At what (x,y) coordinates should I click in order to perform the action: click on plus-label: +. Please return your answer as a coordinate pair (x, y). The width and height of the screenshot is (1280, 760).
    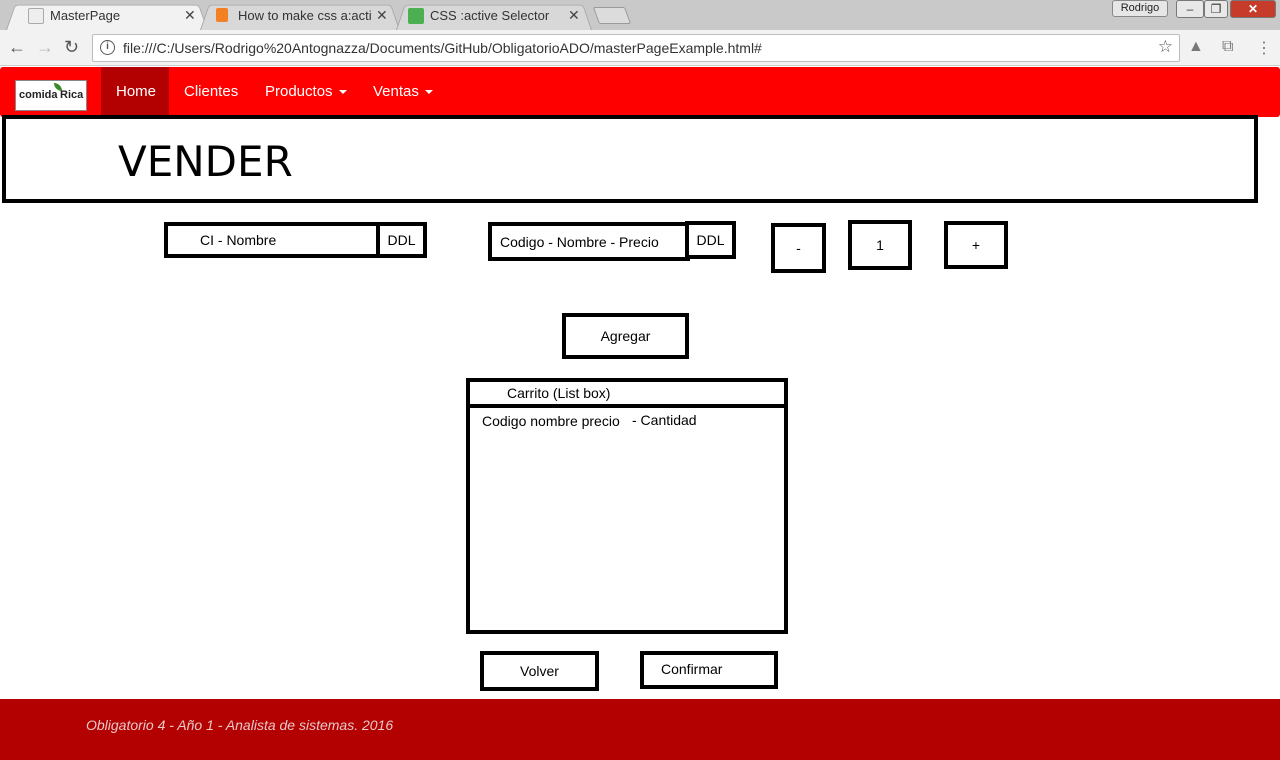
    Looking at the image, I should click on (976, 245).